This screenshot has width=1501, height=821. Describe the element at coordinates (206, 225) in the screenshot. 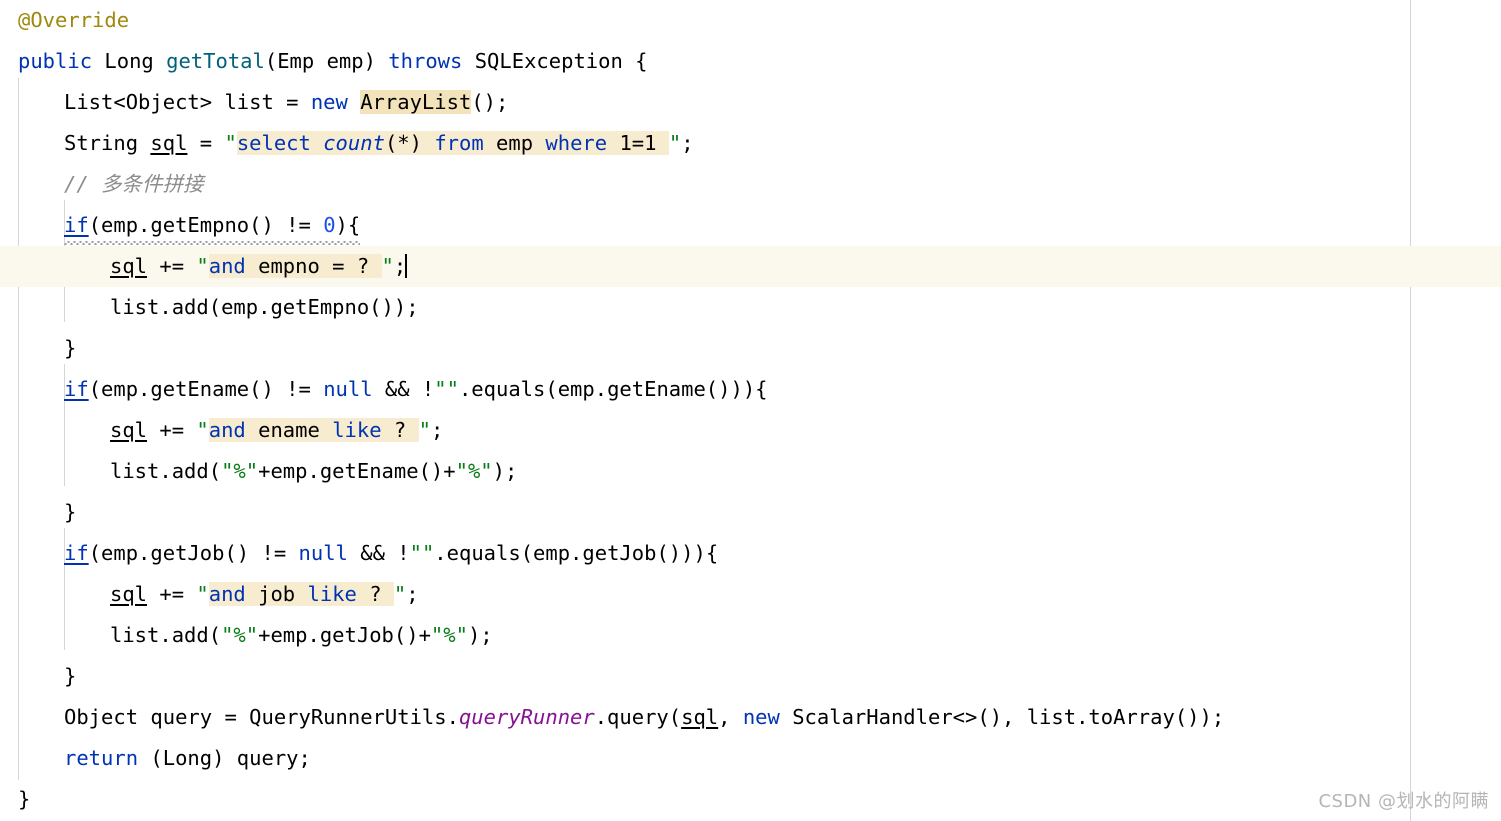

I see `condition-empno-a: (emp.getEmpno() !=` at that location.